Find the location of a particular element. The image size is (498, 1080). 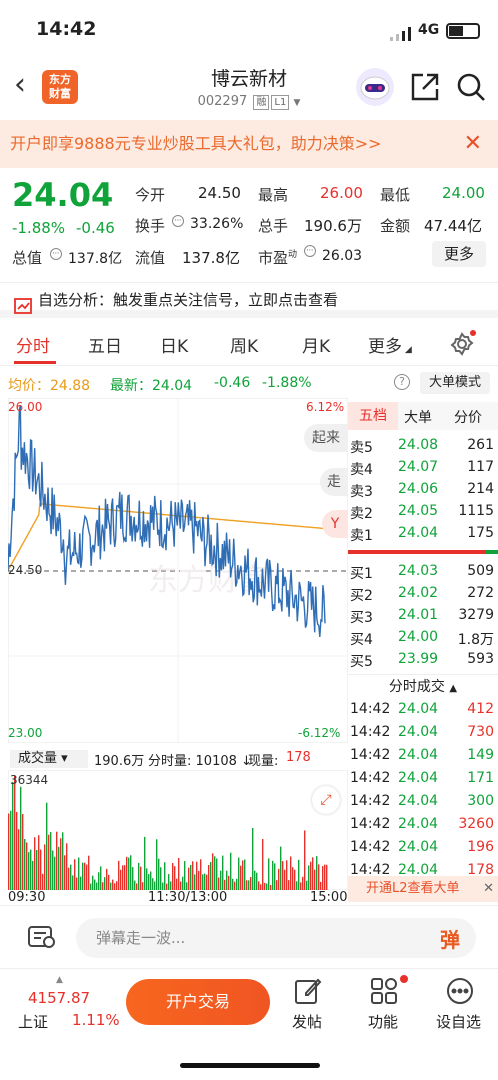

analysis-banner: 自选分析：触发重点关注信号，立即点击查看 is located at coordinates (249, 300).